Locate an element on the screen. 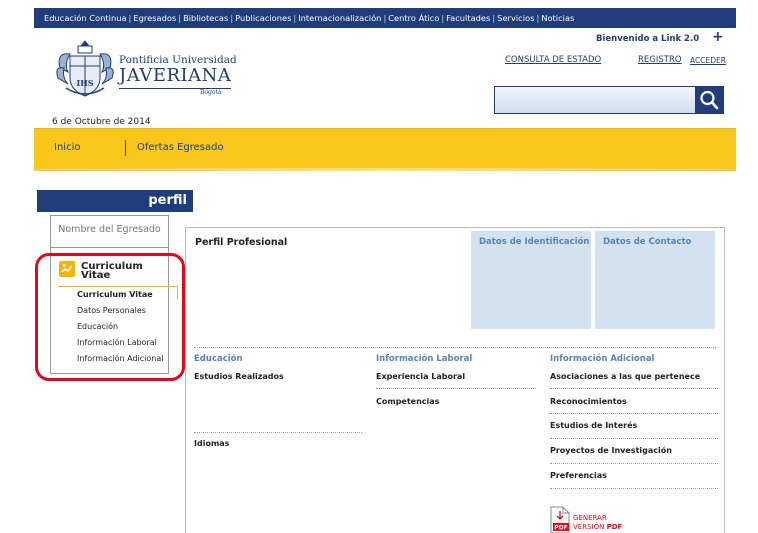  red-highlight-circle is located at coordinates (110, 317).